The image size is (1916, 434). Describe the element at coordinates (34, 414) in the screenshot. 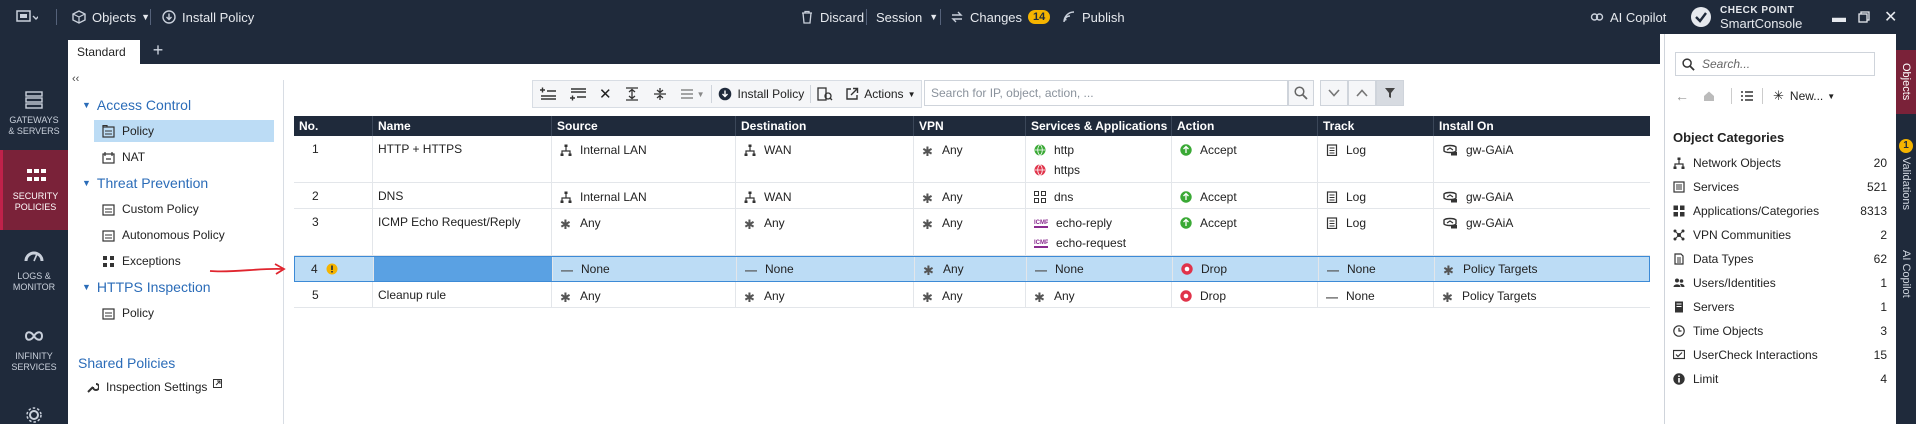

I see `nav-settings` at that location.